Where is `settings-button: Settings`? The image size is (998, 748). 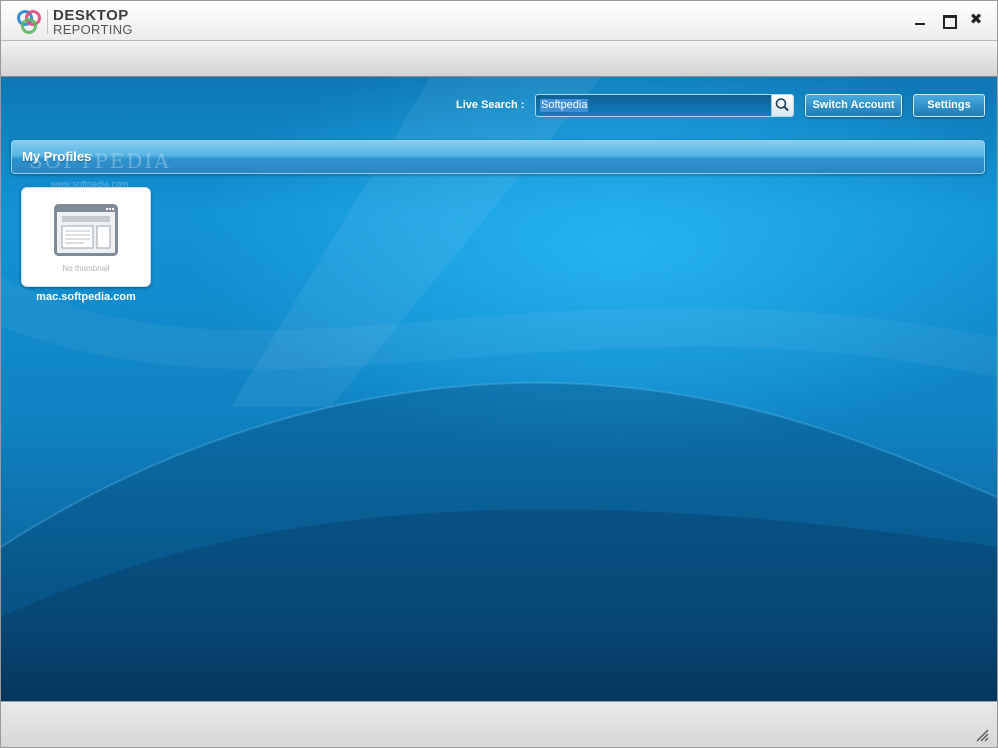 settings-button: Settings is located at coordinates (949, 105).